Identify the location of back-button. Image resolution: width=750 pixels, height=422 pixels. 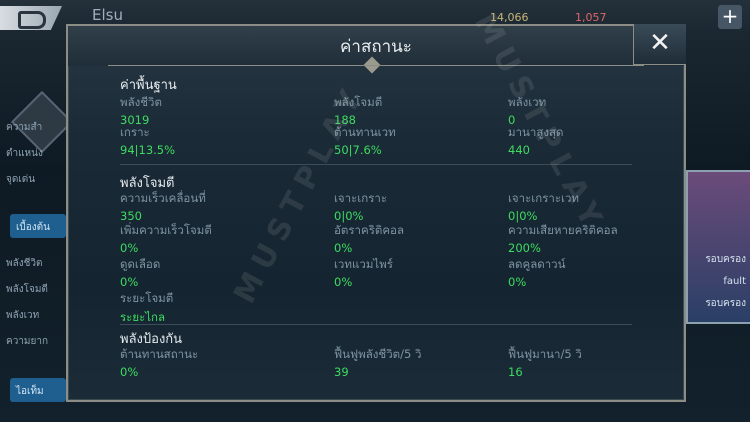
(31, 18).